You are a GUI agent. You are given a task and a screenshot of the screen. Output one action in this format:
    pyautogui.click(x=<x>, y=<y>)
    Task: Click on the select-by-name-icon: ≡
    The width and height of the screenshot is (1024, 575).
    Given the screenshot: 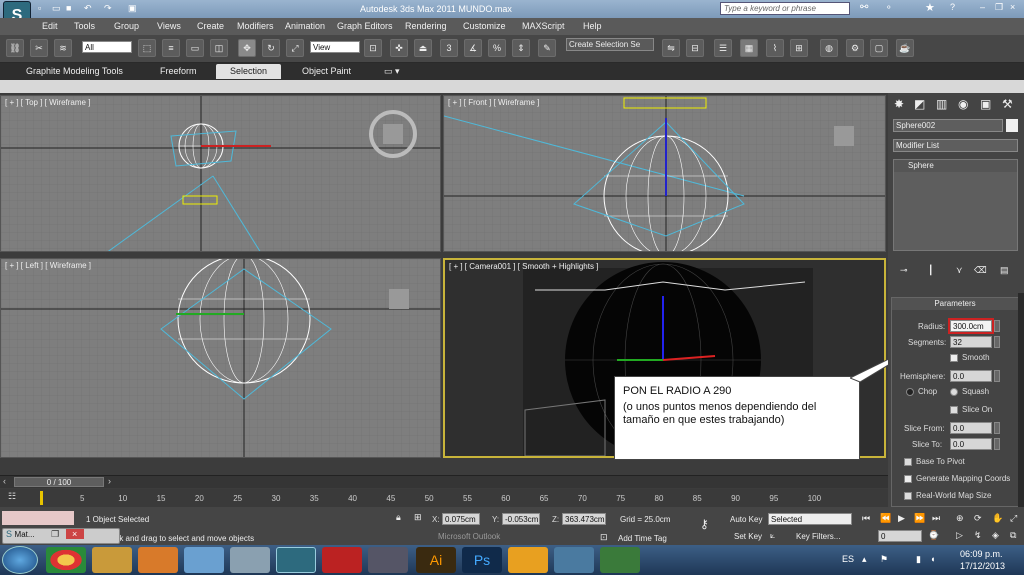 What is the action you would take?
    pyautogui.click(x=171, y=48)
    